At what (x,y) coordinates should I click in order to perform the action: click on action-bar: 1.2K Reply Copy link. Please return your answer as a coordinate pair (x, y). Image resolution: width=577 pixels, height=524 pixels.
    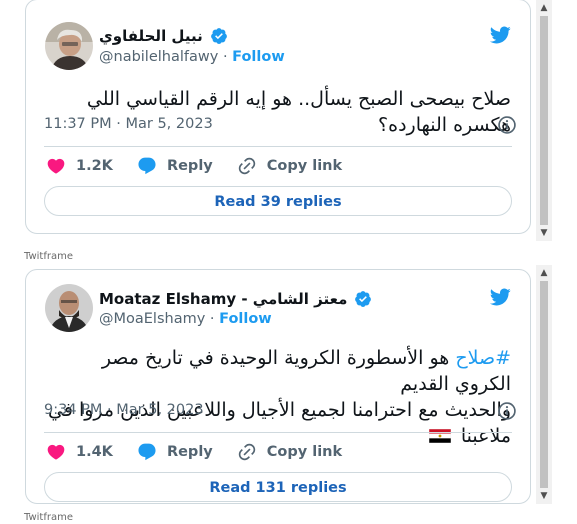
    Looking at the image, I should click on (206, 166).